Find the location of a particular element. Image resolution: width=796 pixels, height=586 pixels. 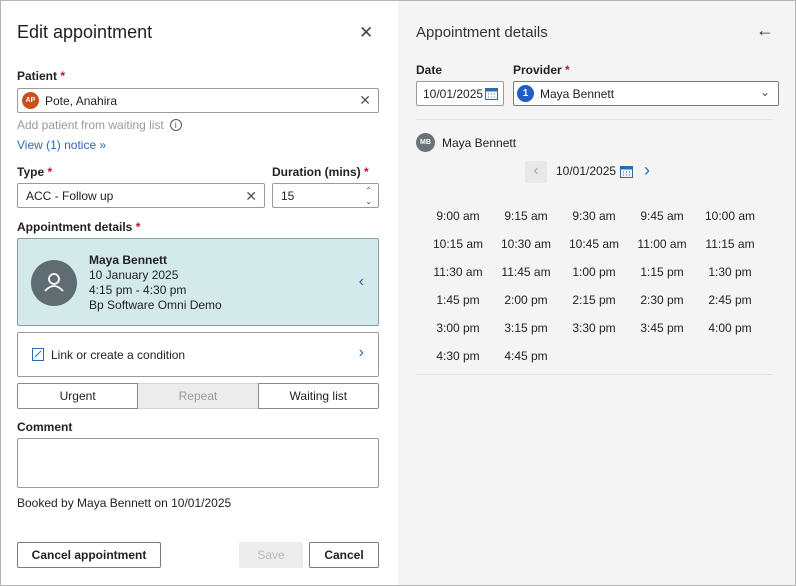

time-slot: 2:45 pm is located at coordinates (730, 300).